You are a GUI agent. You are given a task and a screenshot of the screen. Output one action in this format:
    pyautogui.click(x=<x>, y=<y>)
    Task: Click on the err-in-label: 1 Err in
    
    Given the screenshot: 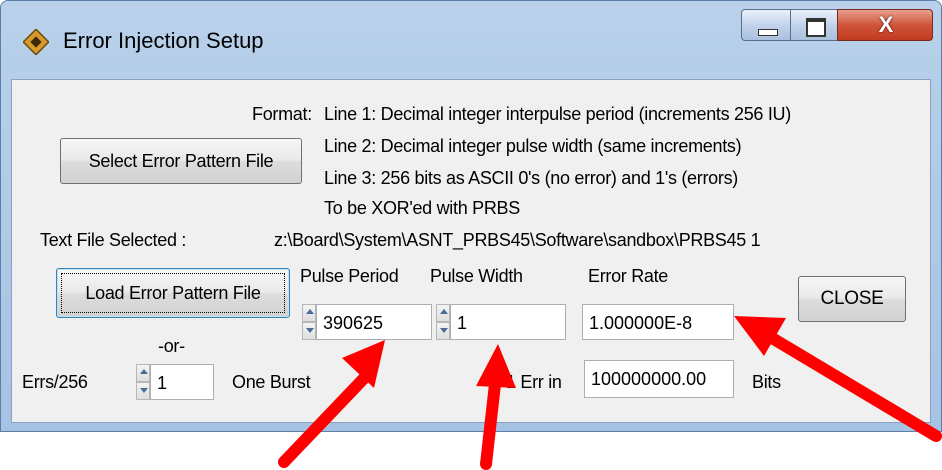 What is the action you would take?
    pyautogui.click(x=534, y=382)
    